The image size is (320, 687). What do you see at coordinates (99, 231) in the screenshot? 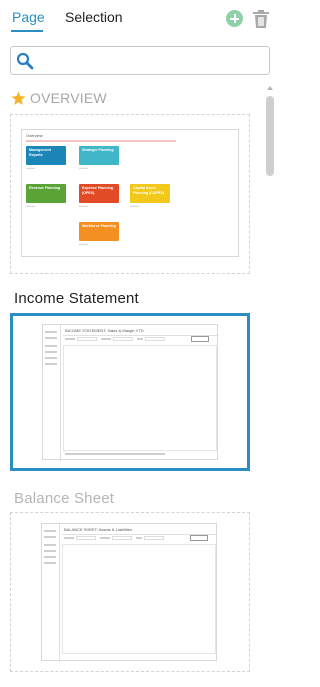
I see `tile-workforce-planning: Workforce Planning` at bounding box center [99, 231].